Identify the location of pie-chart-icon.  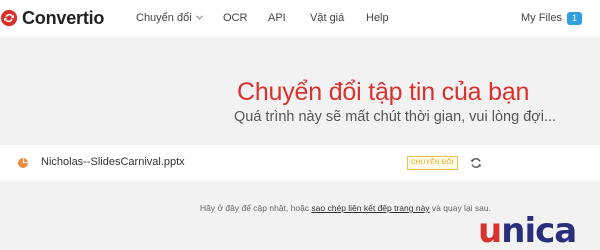
(23, 163).